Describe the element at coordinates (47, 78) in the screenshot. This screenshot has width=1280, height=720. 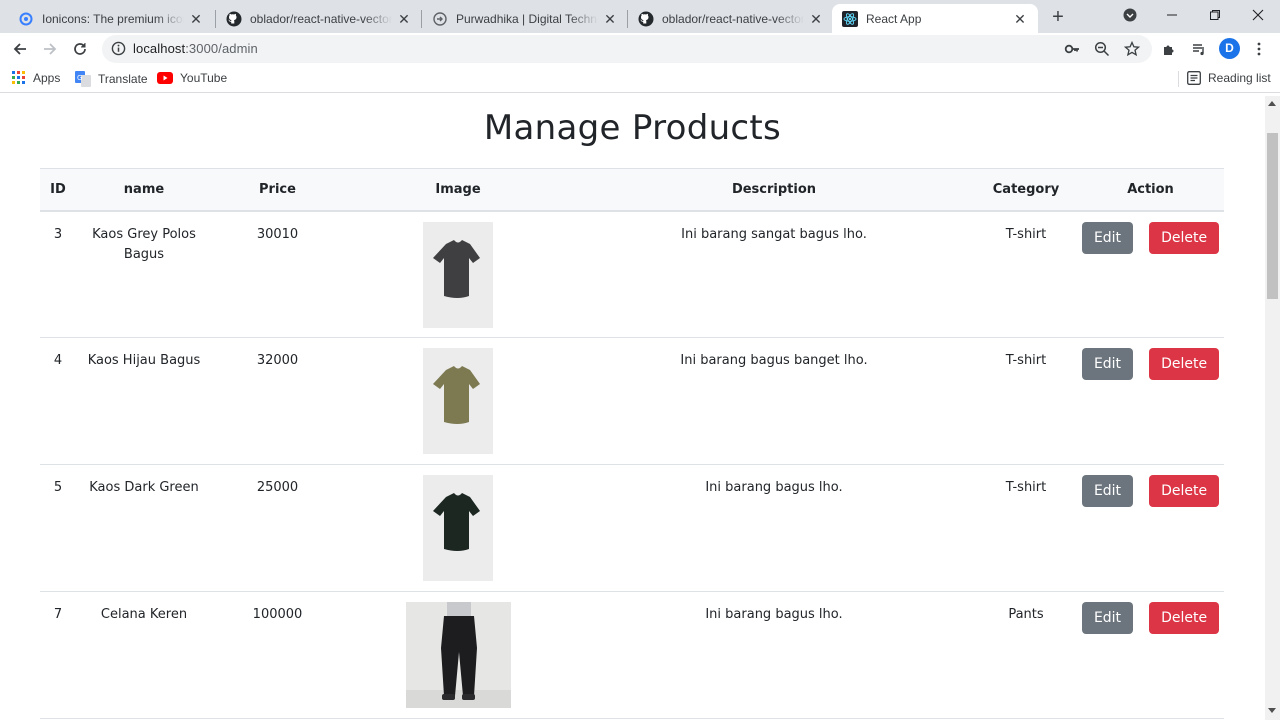
I see `bookmark-label: Apps` at that location.